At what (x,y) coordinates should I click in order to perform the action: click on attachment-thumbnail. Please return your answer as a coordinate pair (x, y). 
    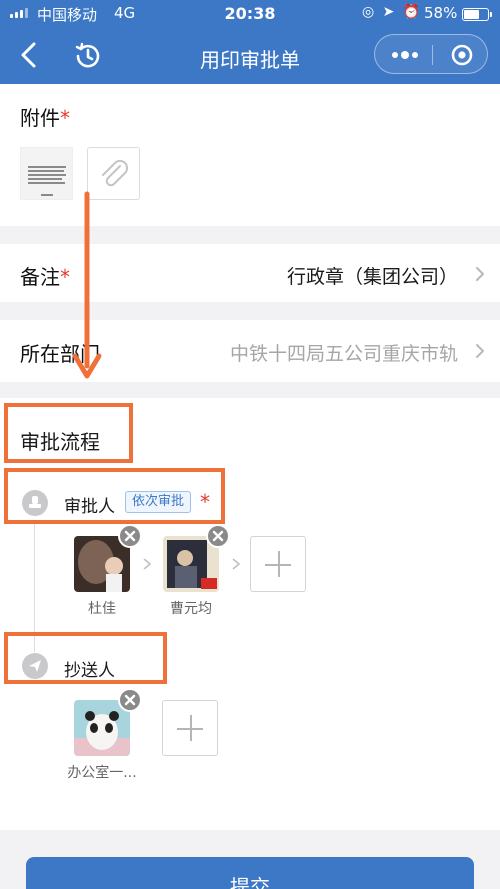
    Looking at the image, I should click on (46, 173).